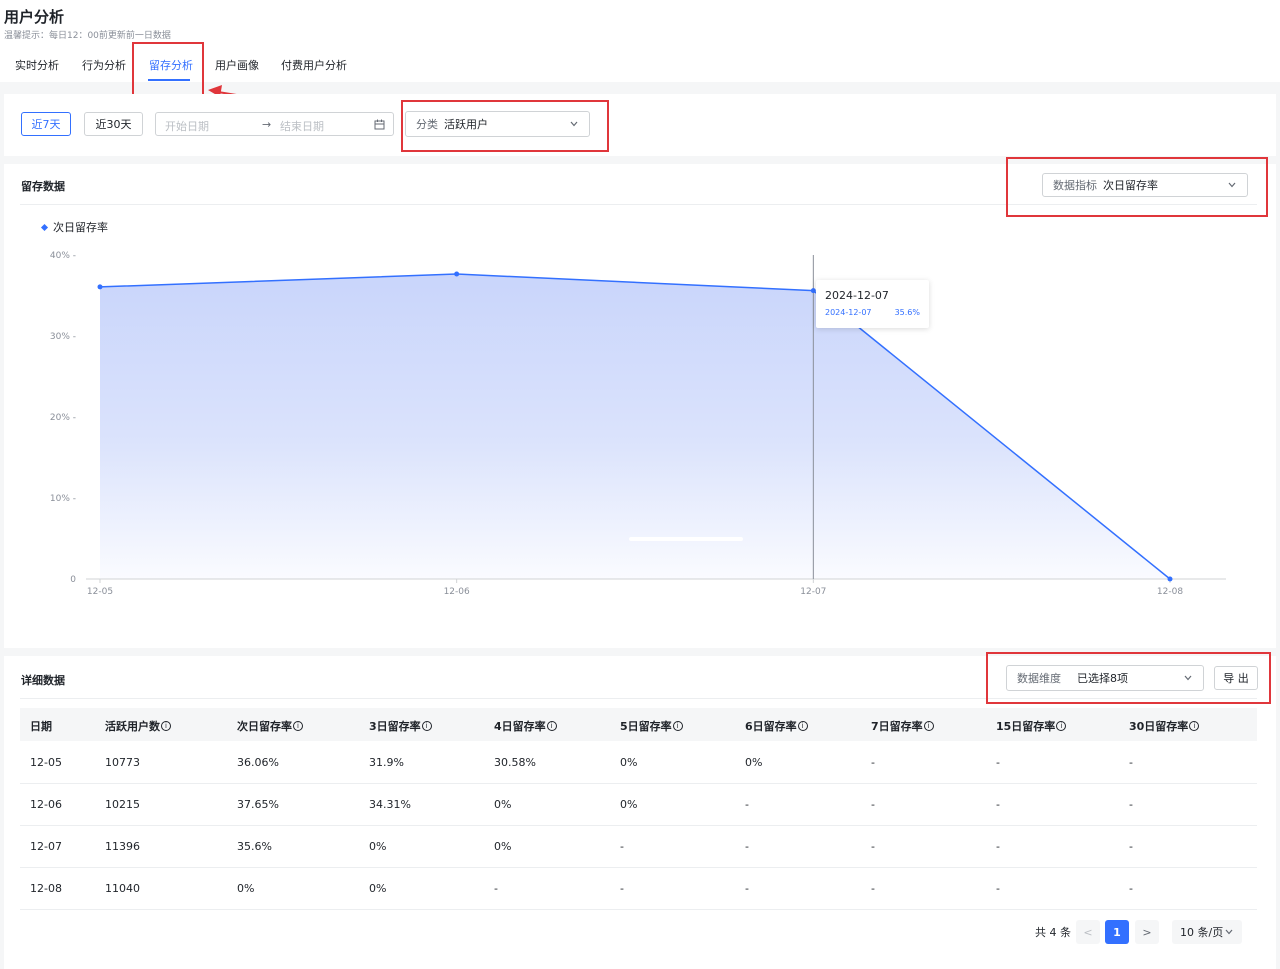 Image resolution: width=1280 pixels, height=969 pixels. Describe the element at coordinates (254, 846) in the screenshot. I see `table-cell: 35.6%` at that location.